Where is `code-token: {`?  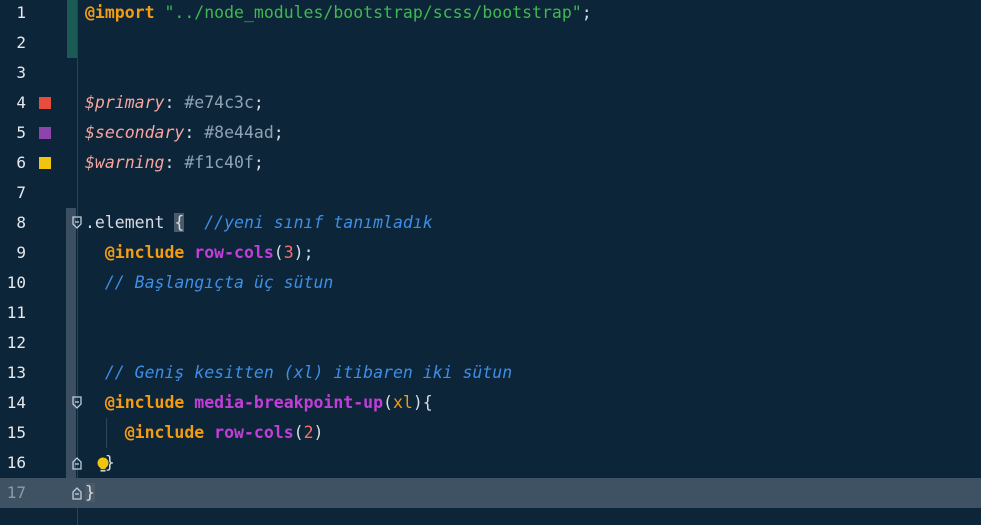
code-token: { is located at coordinates (179, 222).